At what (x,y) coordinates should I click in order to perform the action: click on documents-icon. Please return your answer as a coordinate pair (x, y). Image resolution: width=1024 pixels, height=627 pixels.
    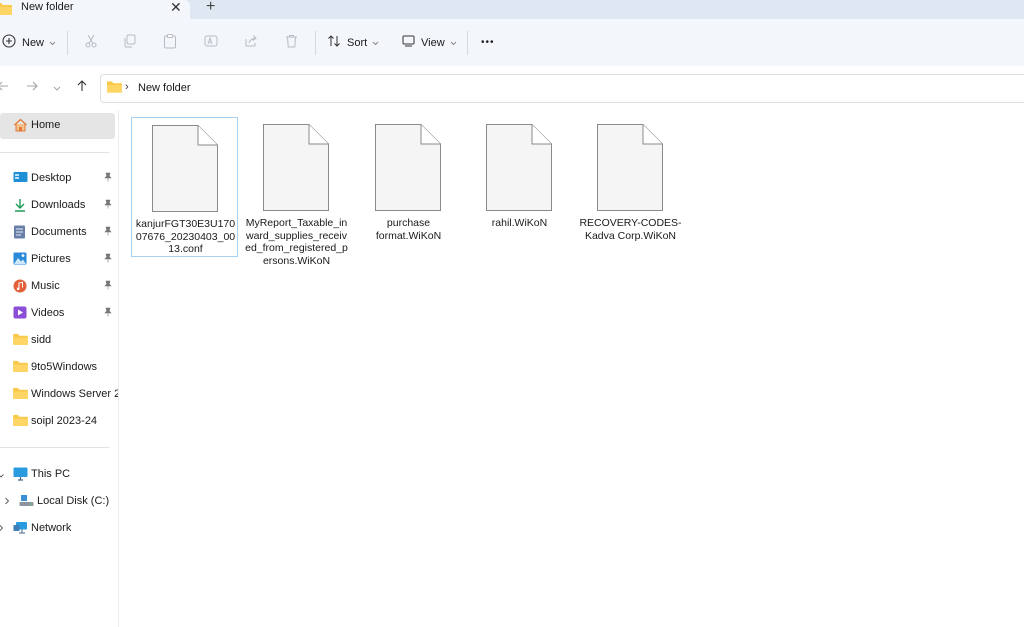
    Looking at the image, I should click on (19, 233).